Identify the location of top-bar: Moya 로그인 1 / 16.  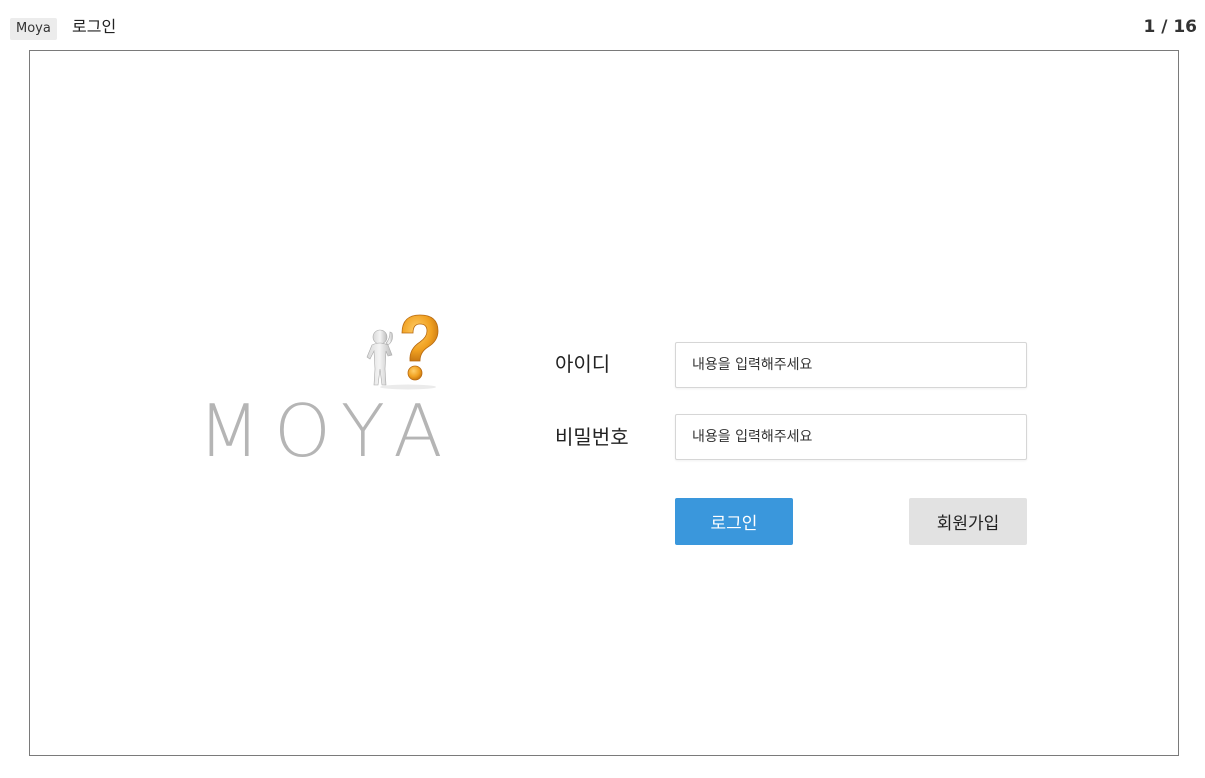
(602, 25).